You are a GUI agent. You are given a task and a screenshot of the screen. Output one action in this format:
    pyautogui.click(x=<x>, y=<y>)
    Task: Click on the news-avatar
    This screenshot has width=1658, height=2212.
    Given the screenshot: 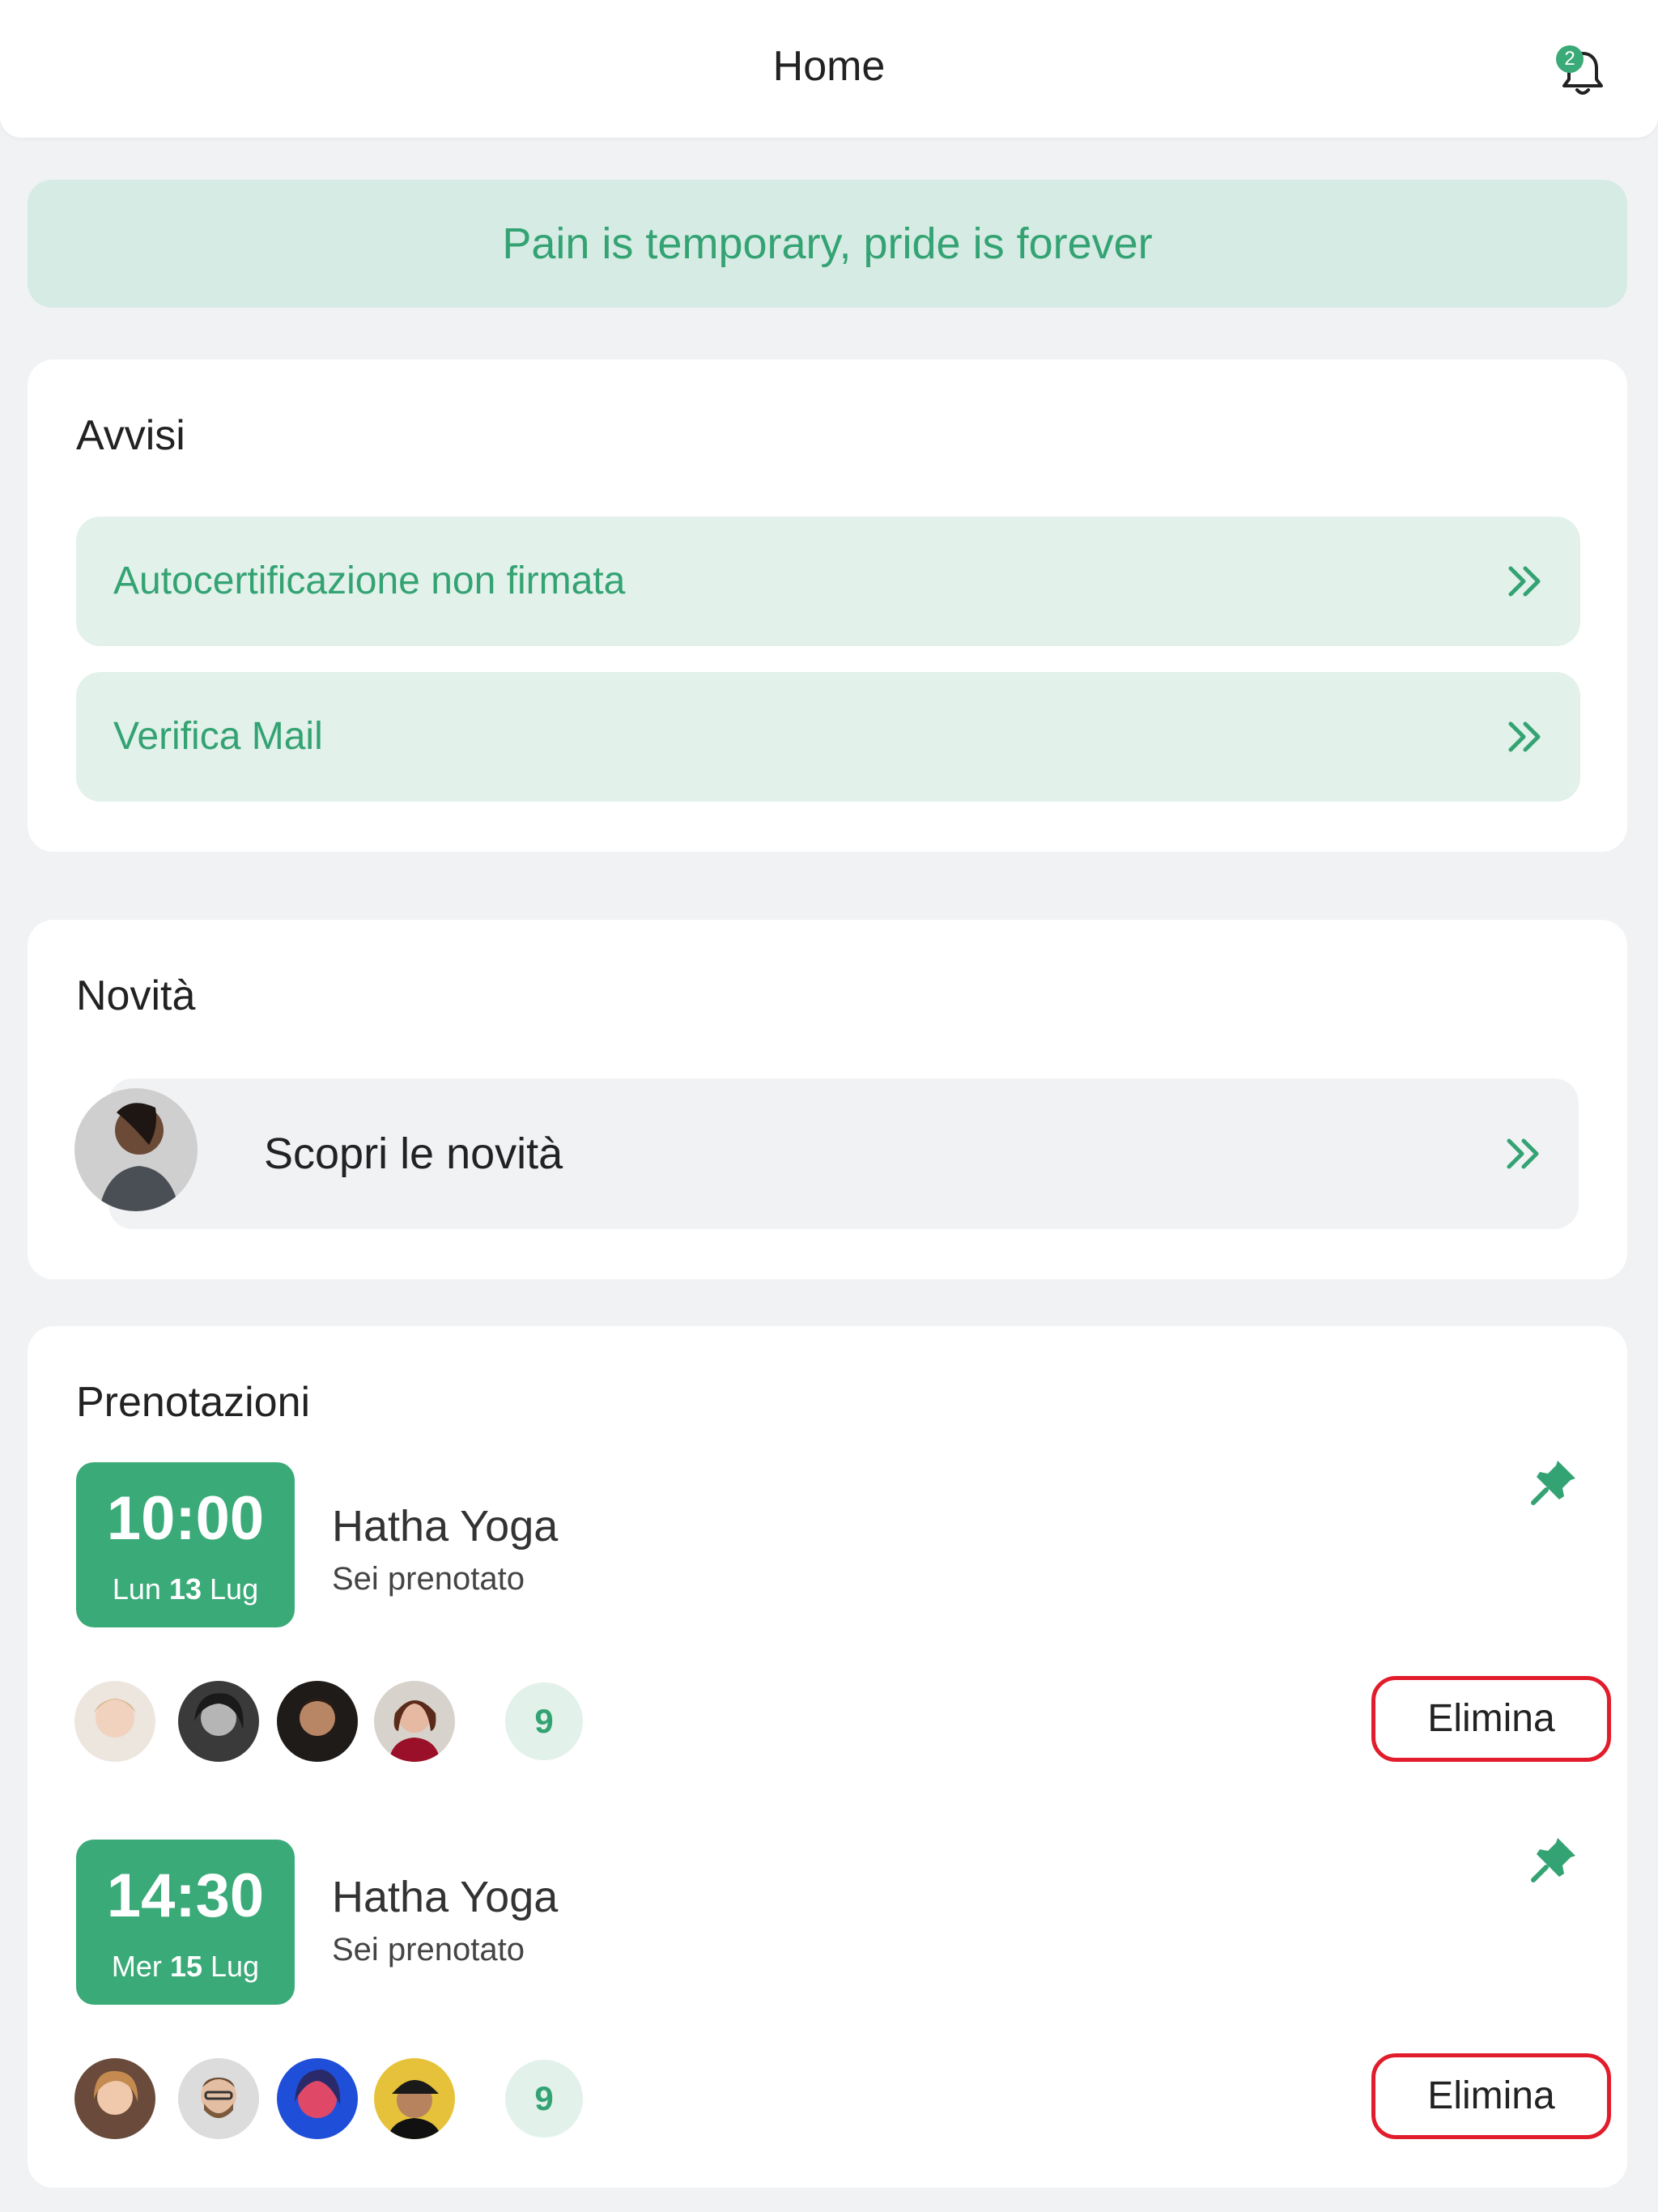 What is the action you would take?
    pyautogui.click(x=136, y=1149)
    